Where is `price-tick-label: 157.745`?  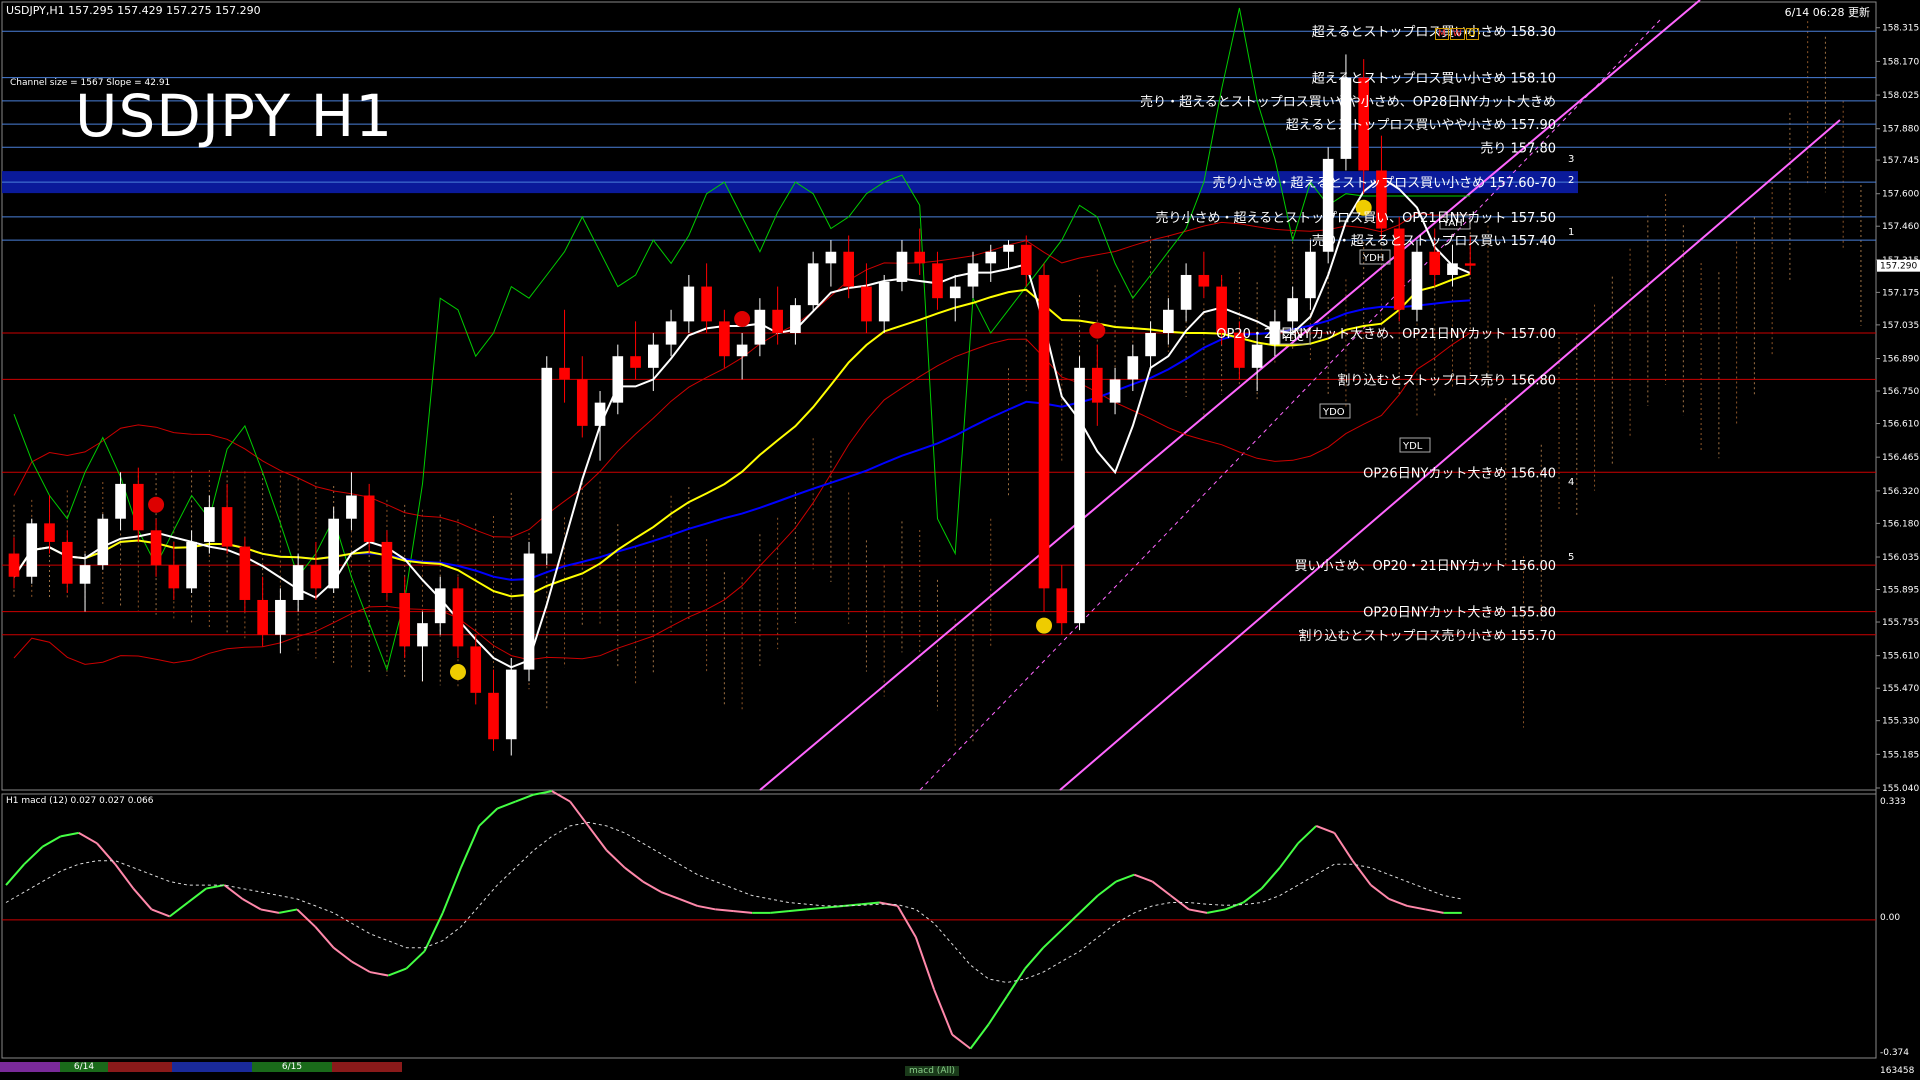
price-tick-label: 157.745 is located at coordinates (1900, 161).